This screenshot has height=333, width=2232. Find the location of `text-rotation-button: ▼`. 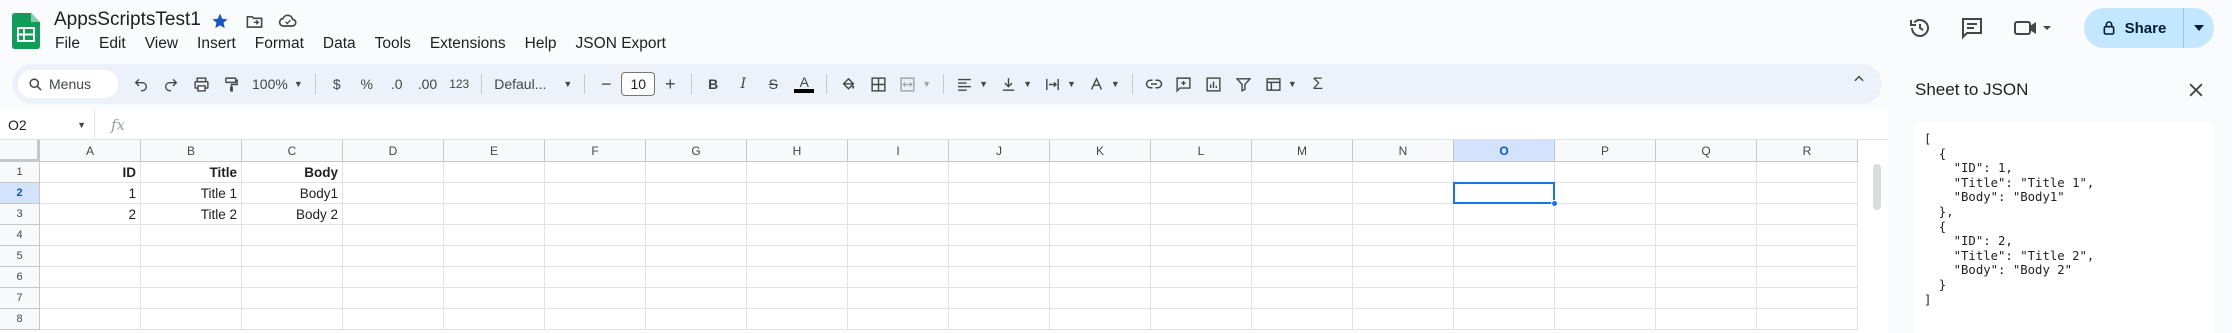

text-rotation-button: ▼ is located at coordinates (1104, 84).